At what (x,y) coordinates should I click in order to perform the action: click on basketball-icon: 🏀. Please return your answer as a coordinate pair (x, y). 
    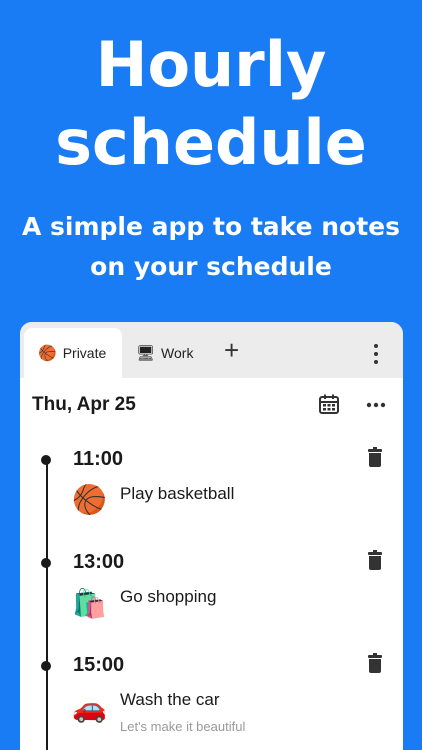
    Looking at the image, I should click on (47, 353).